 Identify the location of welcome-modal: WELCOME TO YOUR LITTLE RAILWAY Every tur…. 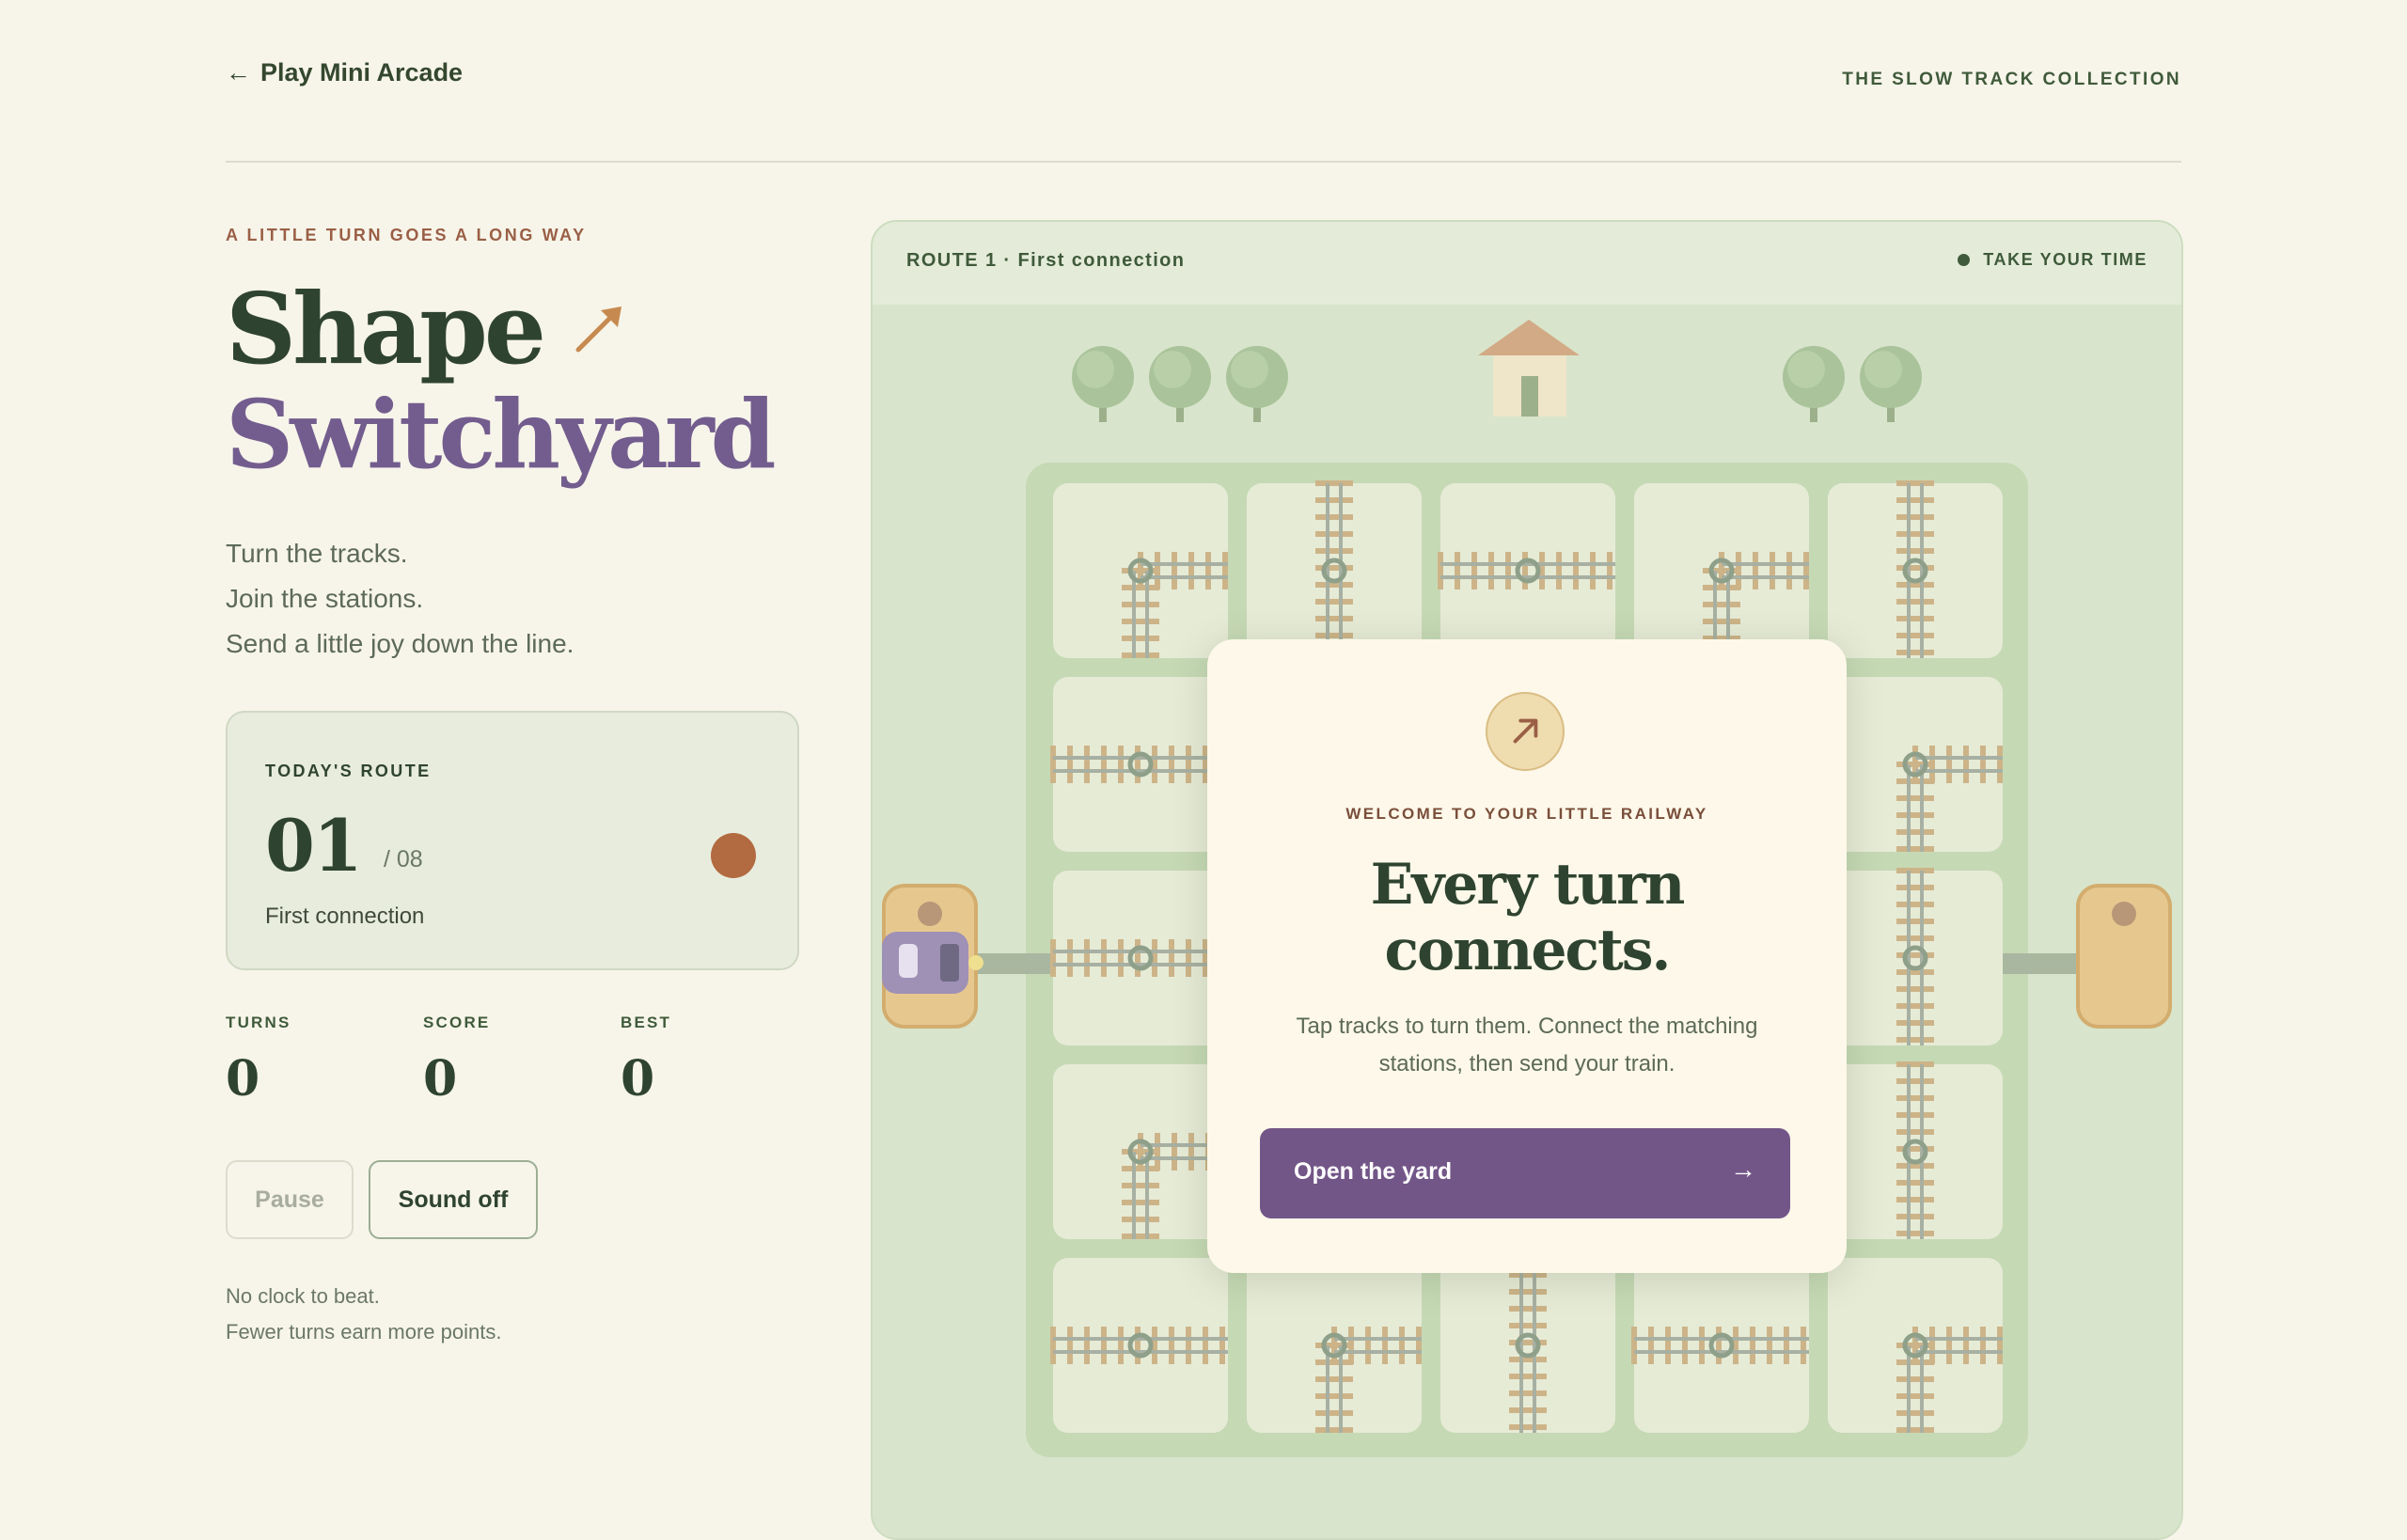
(1527, 956).